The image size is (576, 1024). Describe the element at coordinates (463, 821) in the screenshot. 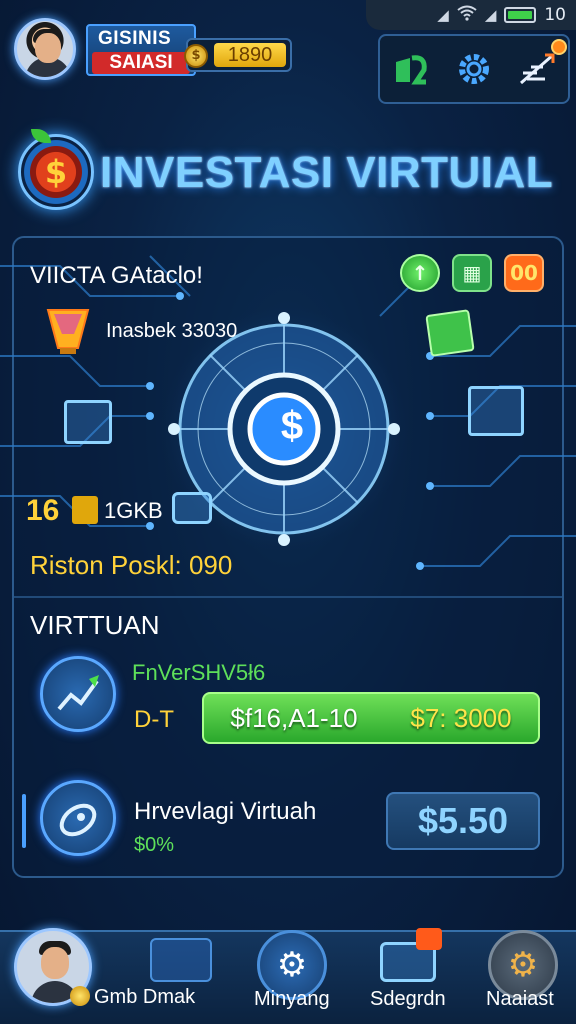

I see `price-button: $5.50` at that location.